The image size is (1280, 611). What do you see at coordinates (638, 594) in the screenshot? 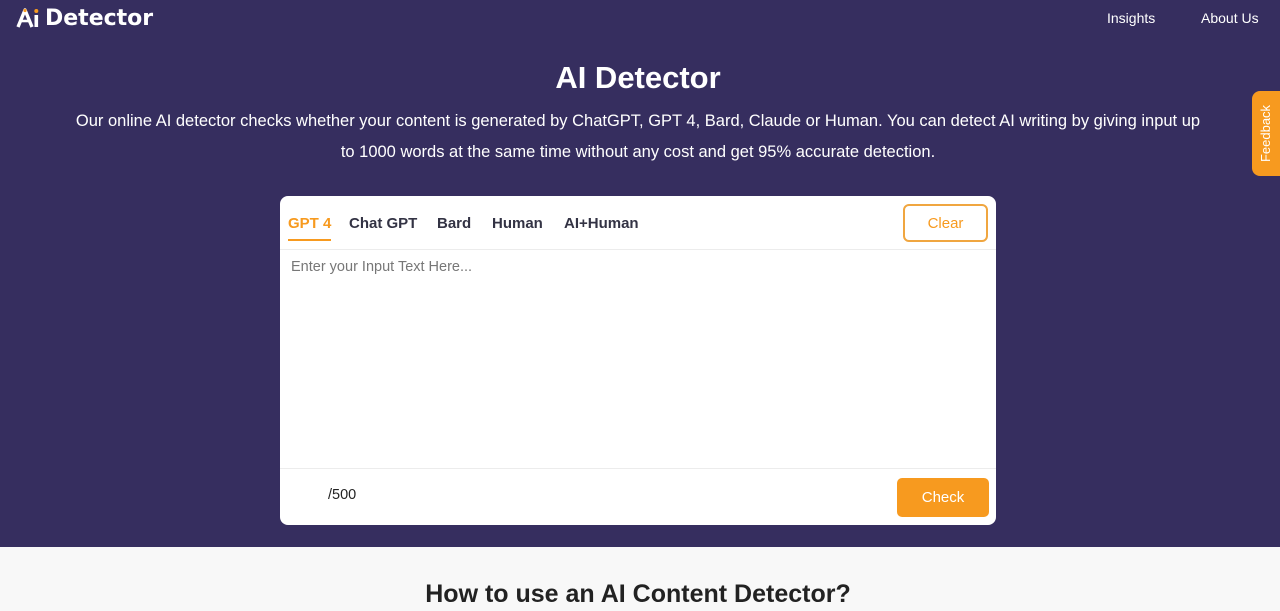
I see `section-title: How to use an AI Content Detector?` at bounding box center [638, 594].